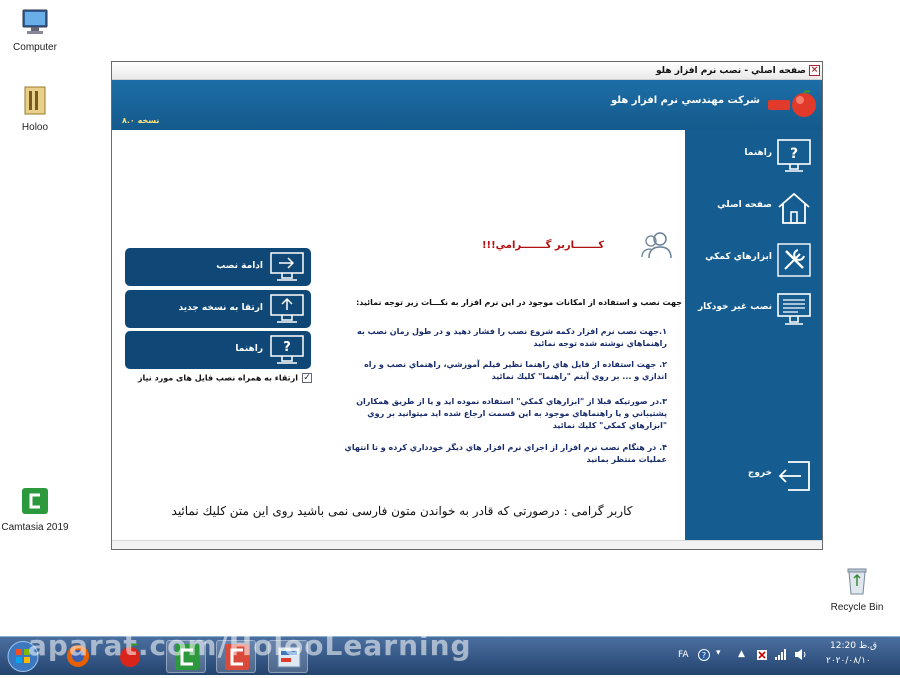  What do you see at coordinates (239, 266) in the screenshot?
I see `button-label: ادامة نصب` at bounding box center [239, 266].